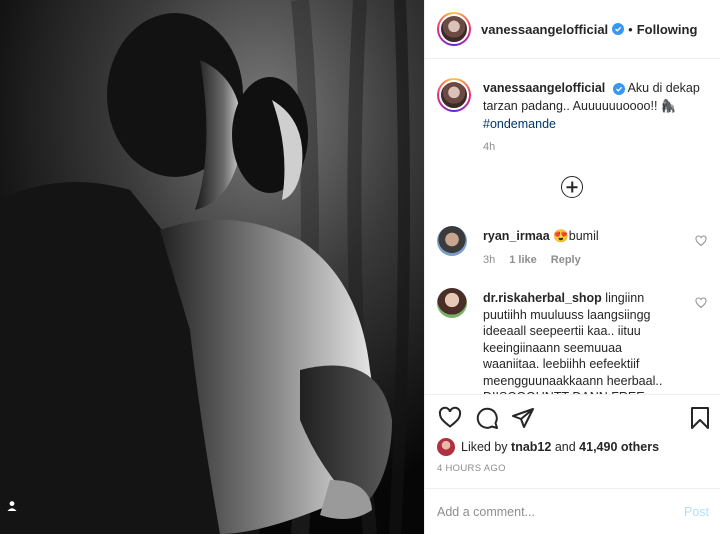 Image resolution: width=720 pixels, height=534 pixels. What do you see at coordinates (565, 447) in the screenshot?
I see `liked-by-and: and` at bounding box center [565, 447].